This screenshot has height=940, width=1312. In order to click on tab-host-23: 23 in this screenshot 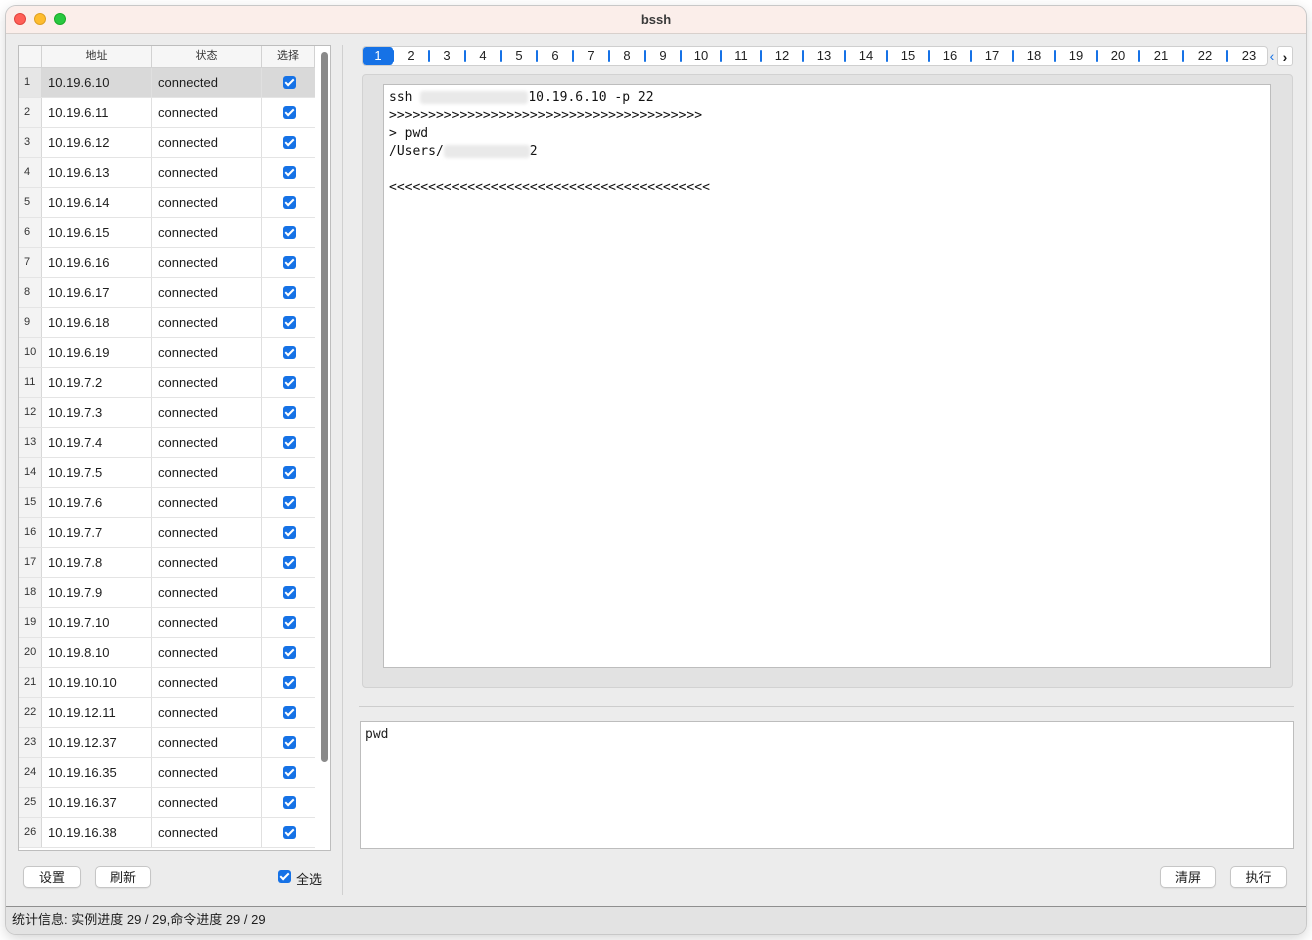, I will do `click(1247, 56)`.